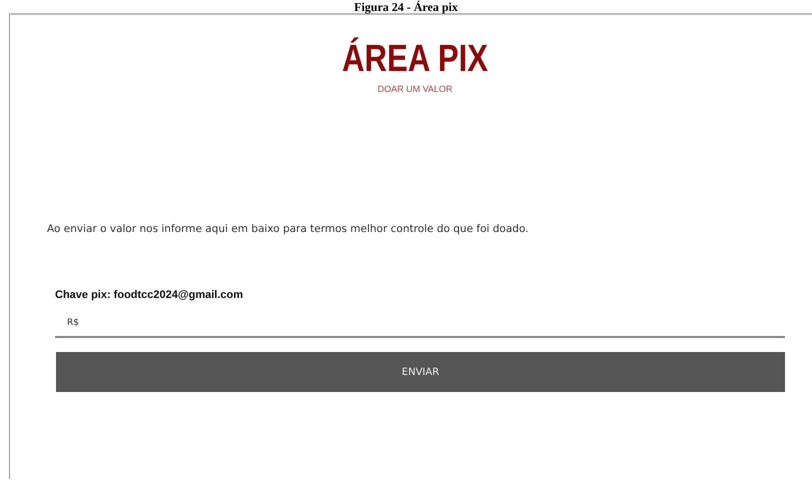  Describe the element at coordinates (415, 89) in the screenshot. I see `page-subtitle: DOAR UM VALOR` at that location.